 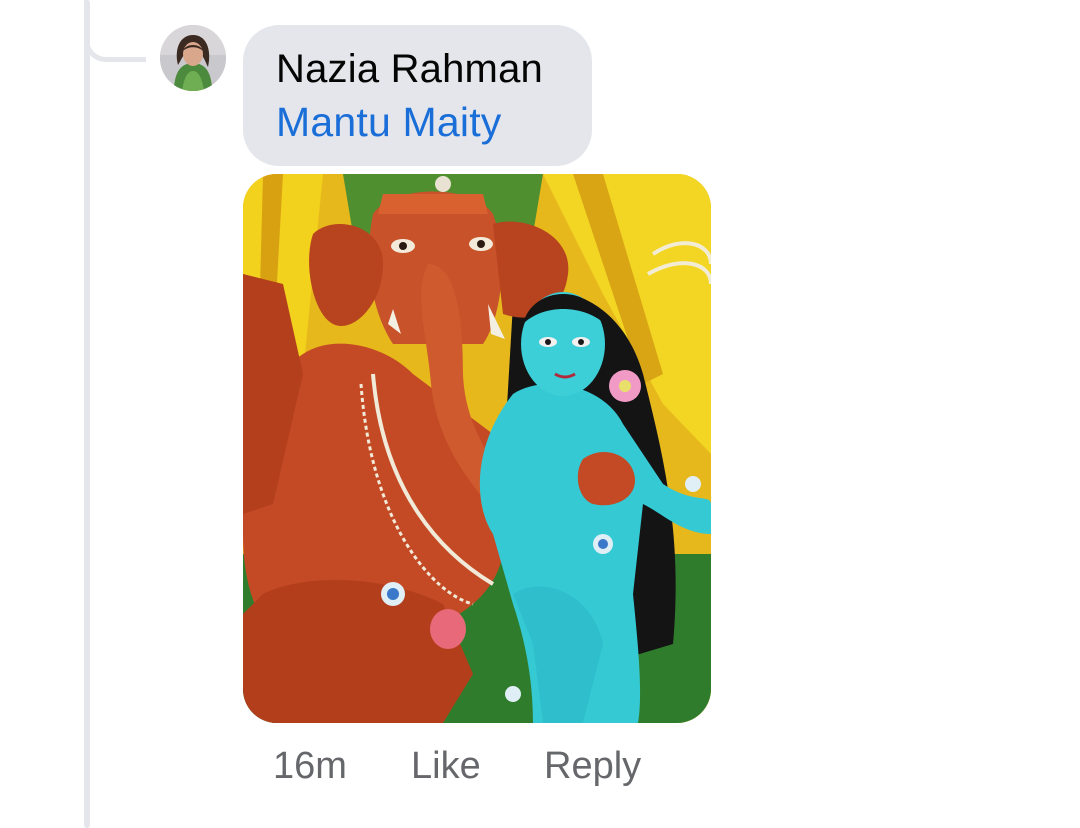 I want to click on comment-bubble: Nazia Rahman Mantu Maity, so click(x=417, y=95).